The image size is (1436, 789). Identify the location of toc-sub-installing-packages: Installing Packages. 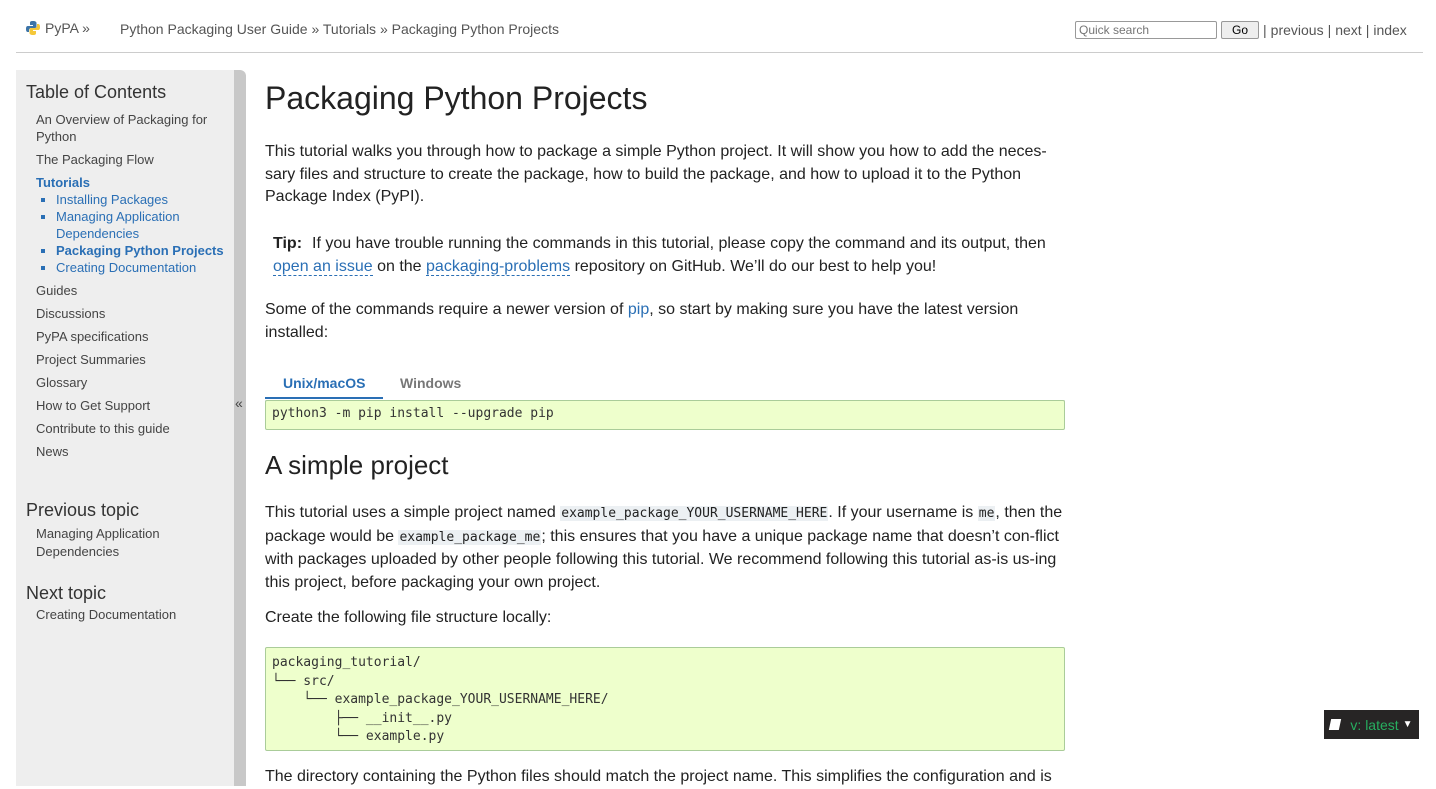
(141, 199).